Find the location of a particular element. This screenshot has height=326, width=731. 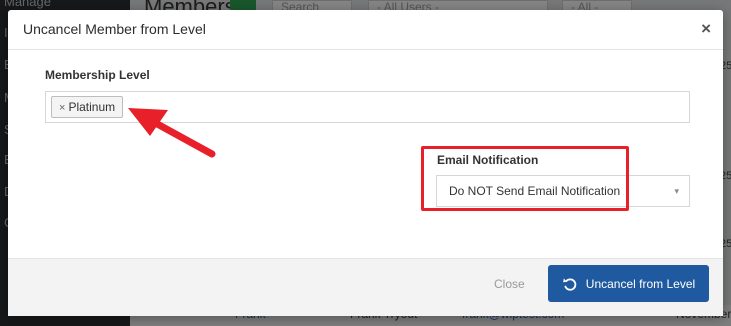

uncancel-from-level-button: Uncancel from Level is located at coordinates (628, 283).